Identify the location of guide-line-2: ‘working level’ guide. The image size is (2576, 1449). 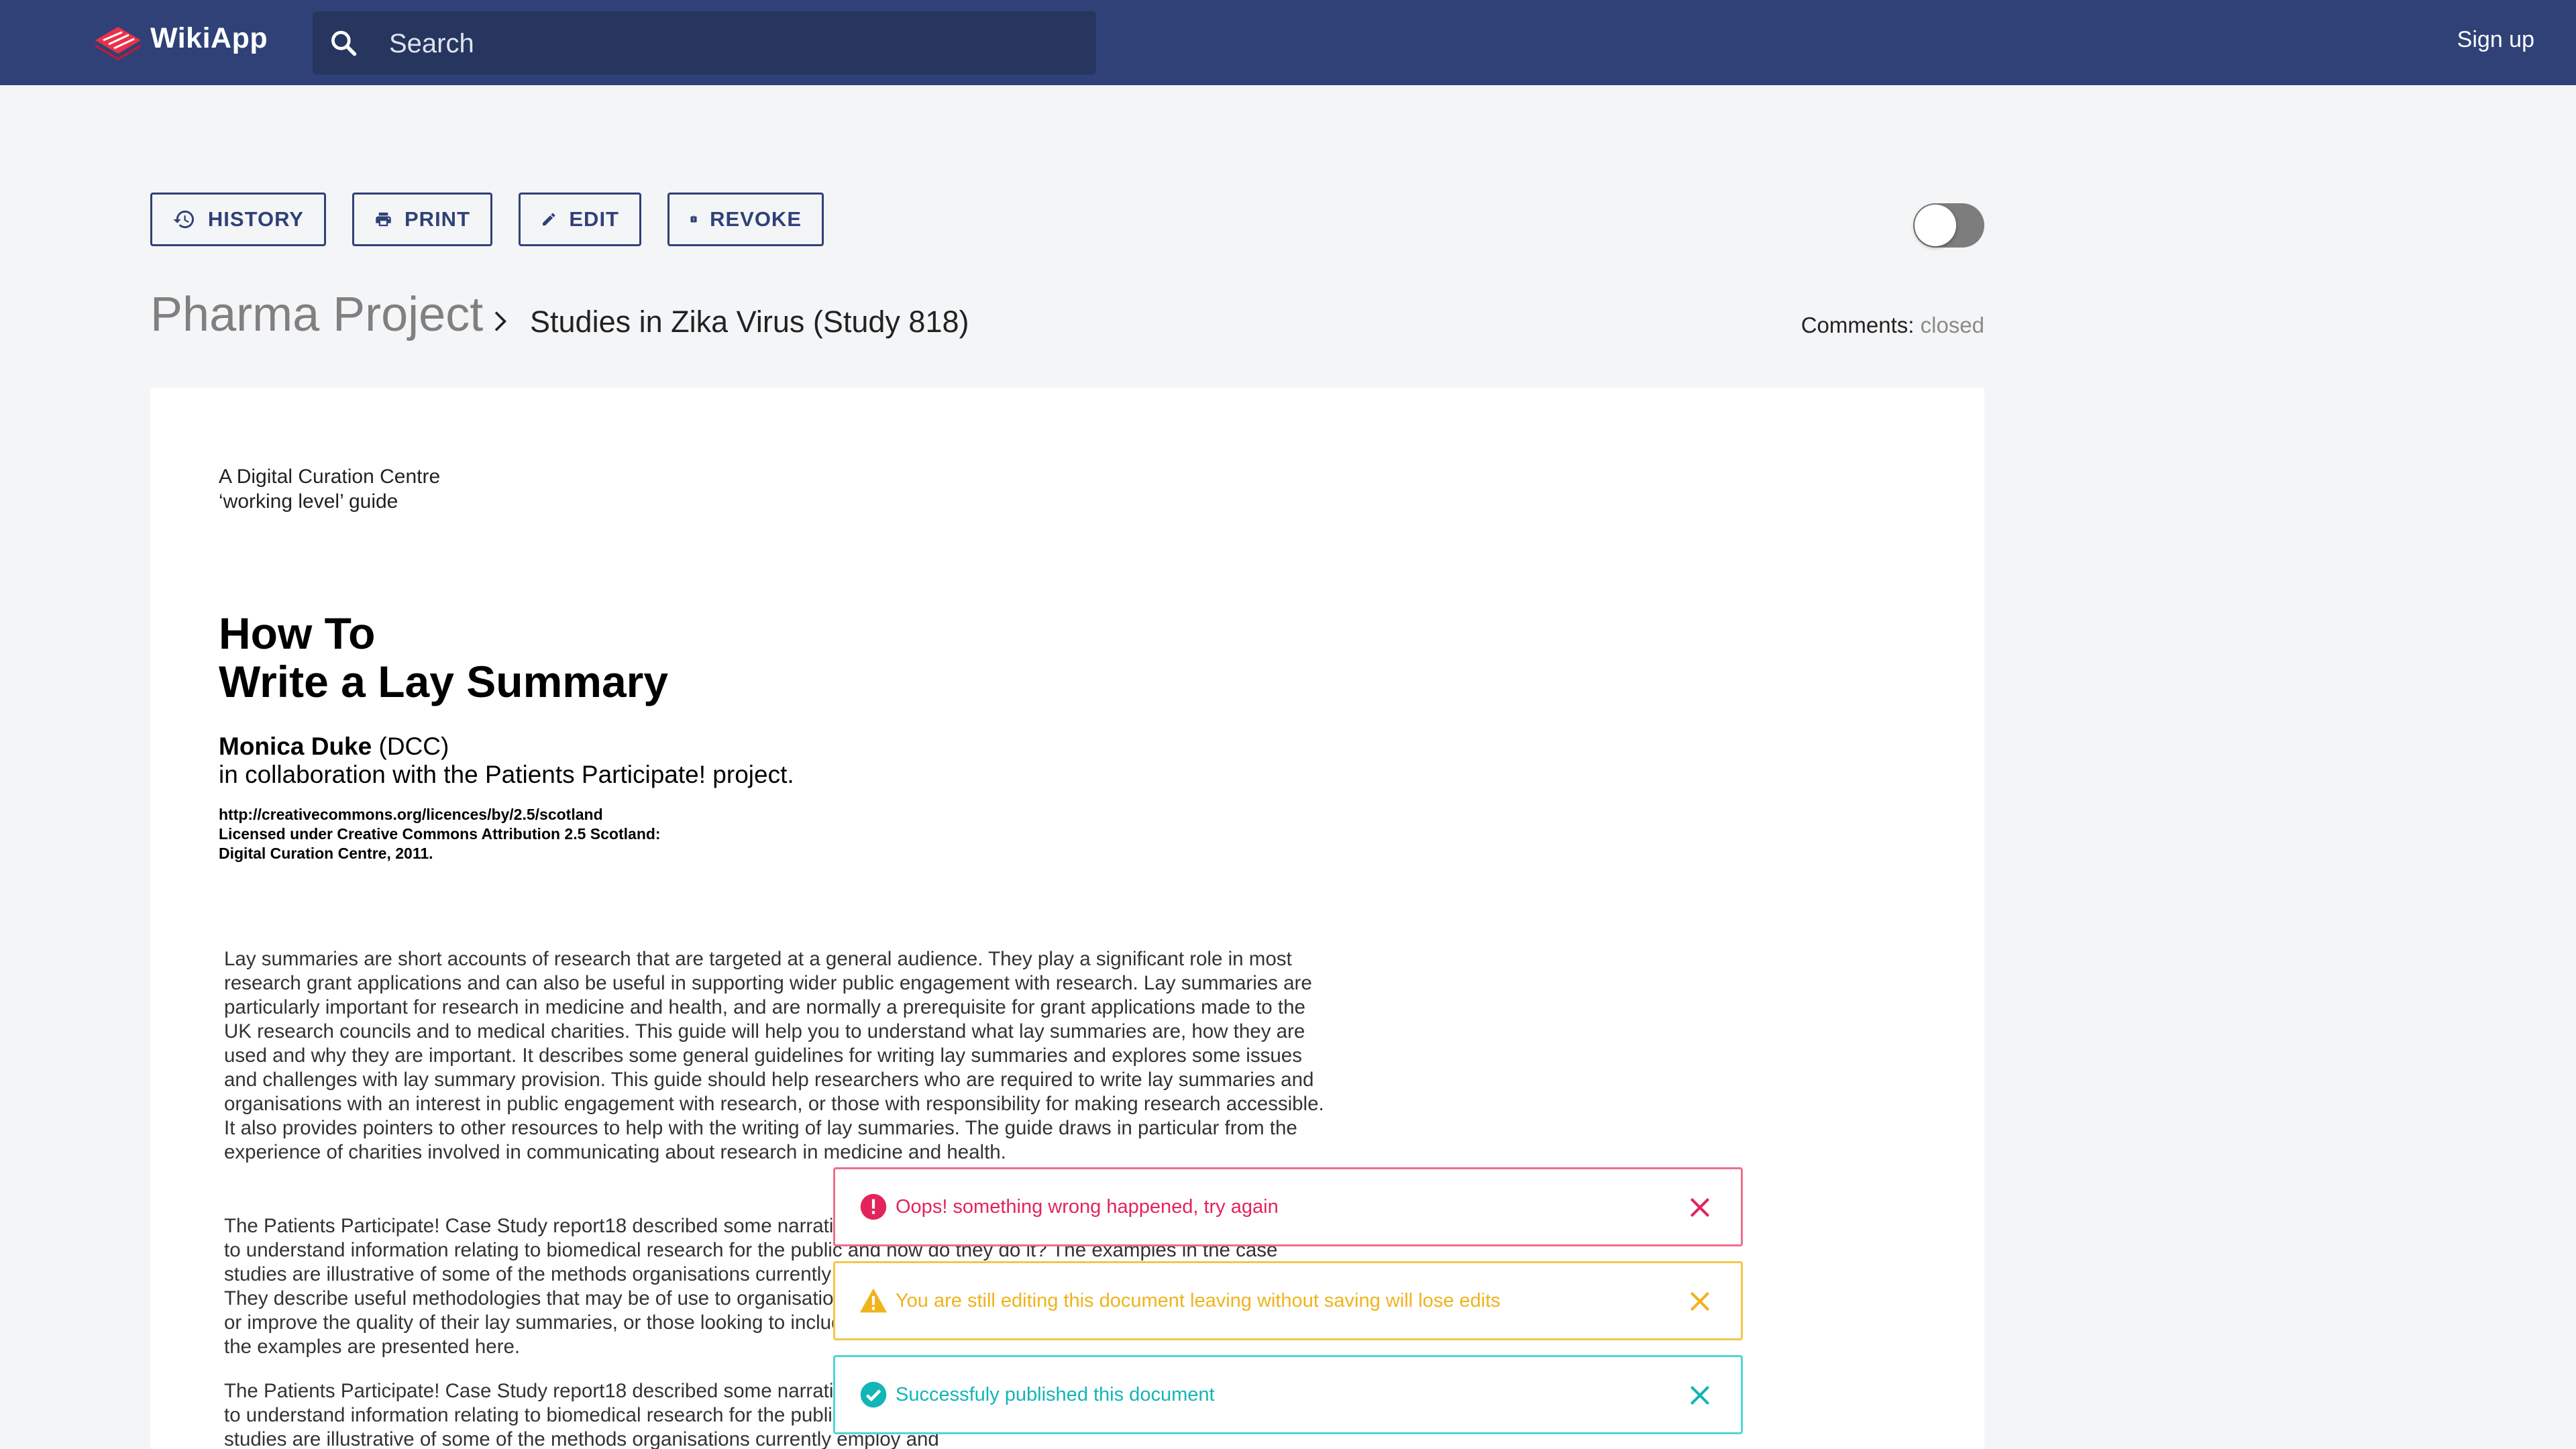
(308, 501).